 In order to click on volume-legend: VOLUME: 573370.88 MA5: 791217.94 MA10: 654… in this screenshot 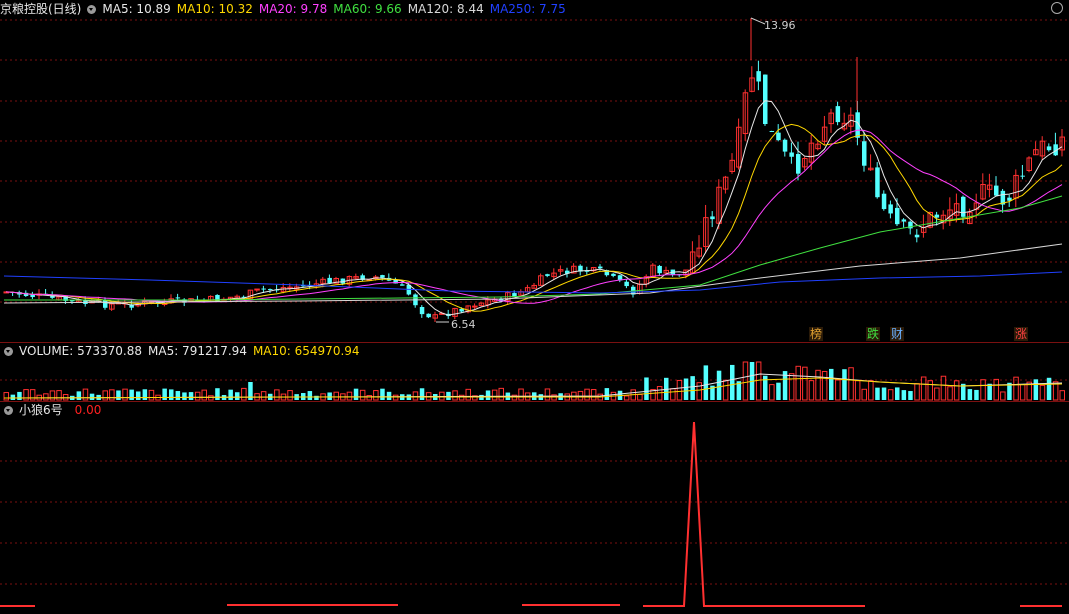, I will do `click(192, 351)`.